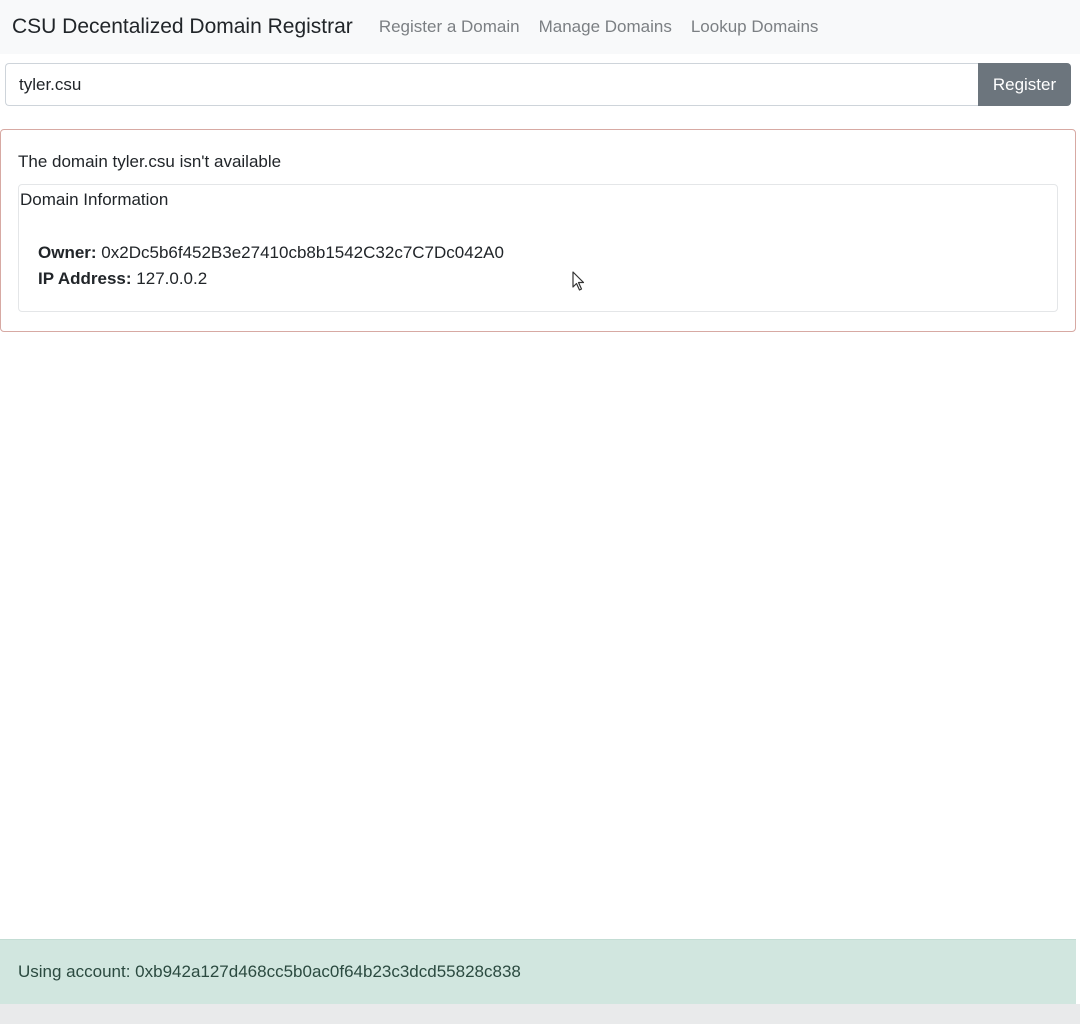 The height and width of the screenshot is (1024, 1080). What do you see at coordinates (578, 281) in the screenshot?
I see `mouse-pointer-icon` at bounding box center [578, 281].